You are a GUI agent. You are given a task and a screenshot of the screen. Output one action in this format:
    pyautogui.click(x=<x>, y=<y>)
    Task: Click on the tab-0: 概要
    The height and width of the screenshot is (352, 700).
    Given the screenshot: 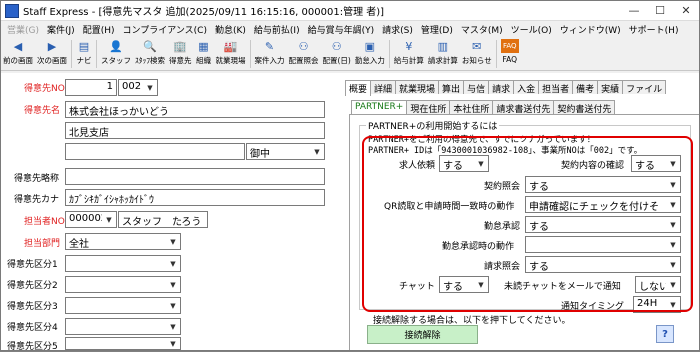 What is the action you would take?
    pyautogui.click(x=358, y=88)
    